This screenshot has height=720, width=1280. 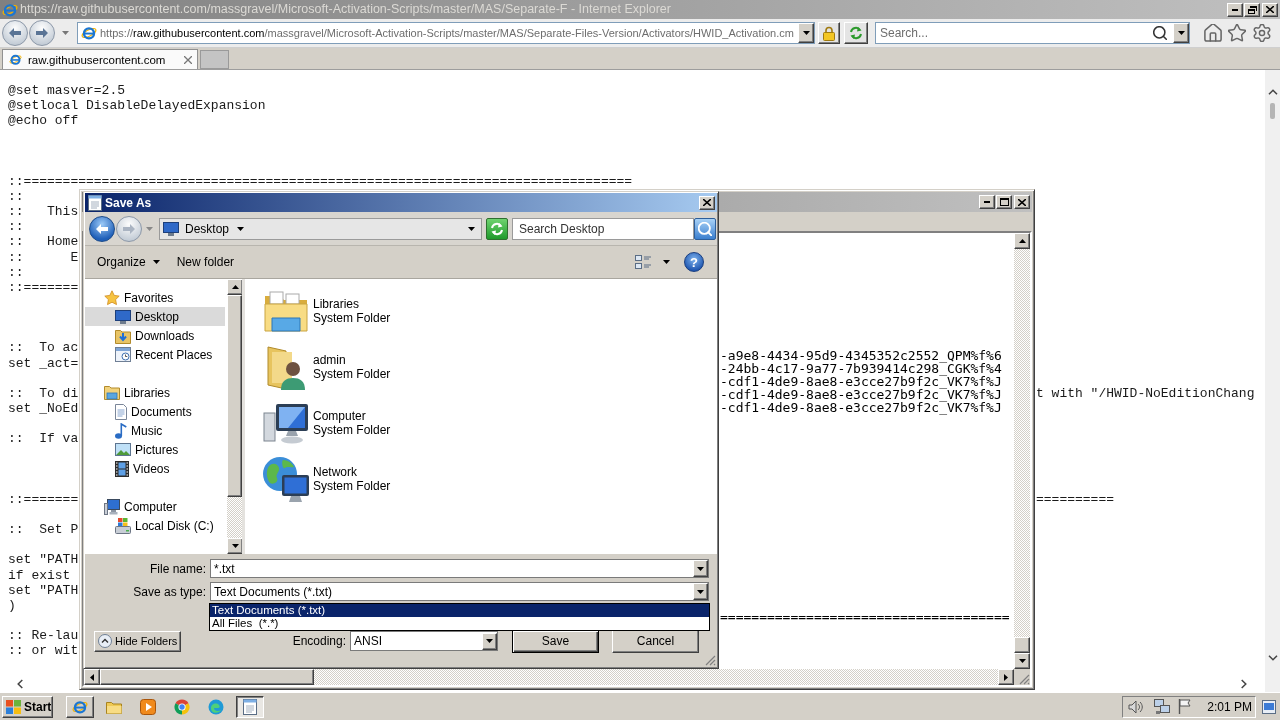 I want to click on arrow-down-icon, so click(x=1022, y=661).